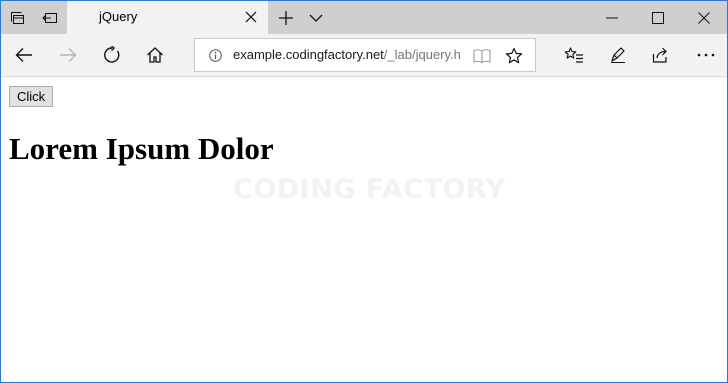 This screenshot has width=728, height=383. I want to click on close-icon, so click(704, 17).